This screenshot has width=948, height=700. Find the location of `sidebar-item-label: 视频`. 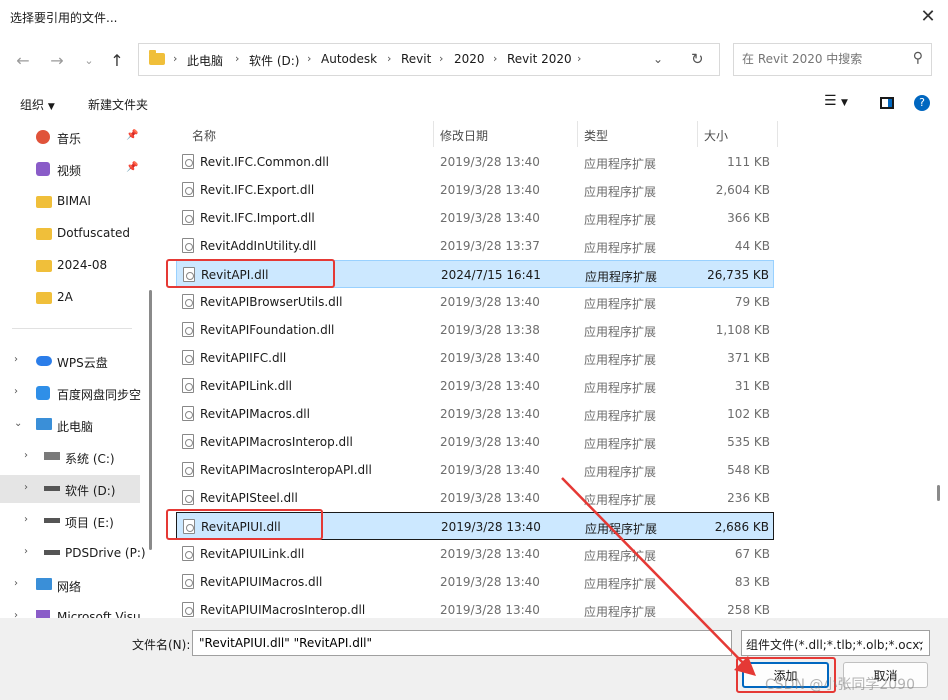

sidebar-item-label: 视频 is located at coordinates (69, 171).